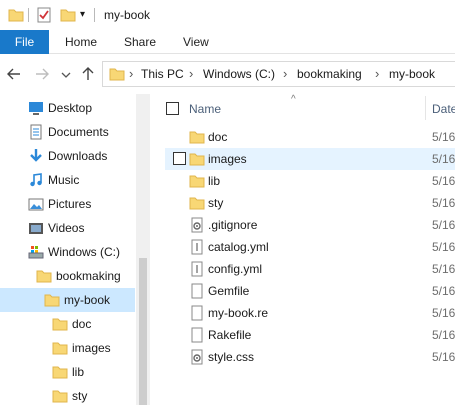 This screenshot has height=405, width=455. I want to click on videos-icon, so click(36, 228).